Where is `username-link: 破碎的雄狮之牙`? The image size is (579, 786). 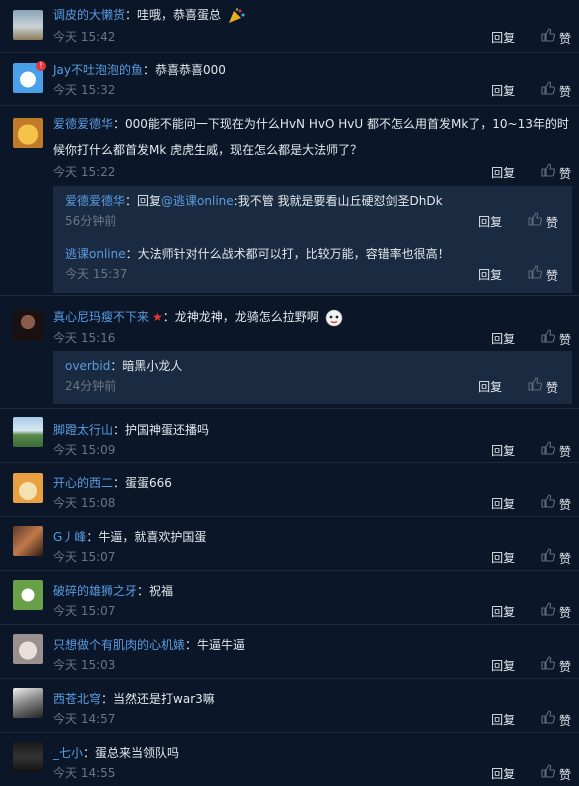 username-link: 破碎的雄狮之牙 is located at coordinates (95, 591).